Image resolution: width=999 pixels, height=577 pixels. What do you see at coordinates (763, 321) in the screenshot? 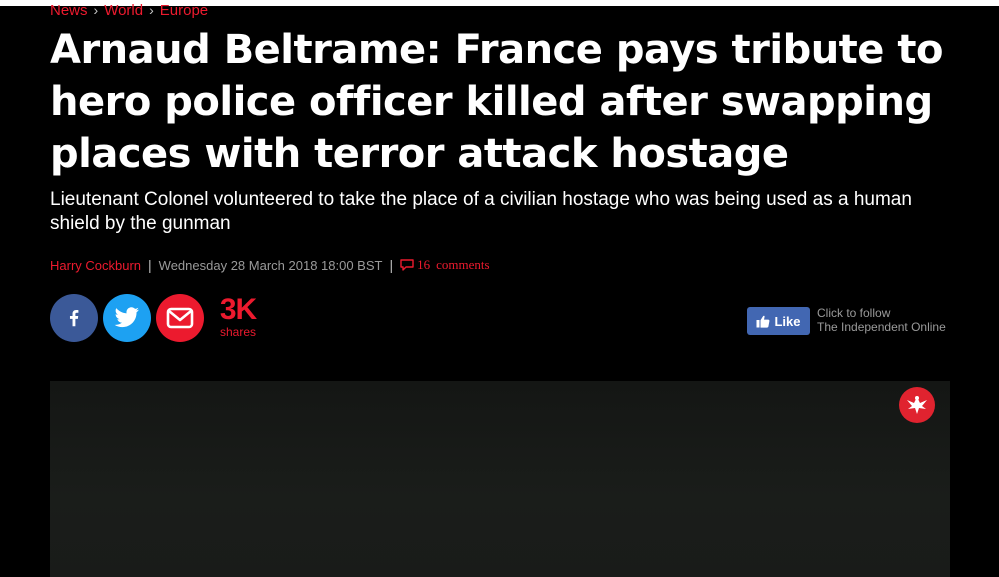
I see `thumbs-up-icon` at bounding box center [763, 321].